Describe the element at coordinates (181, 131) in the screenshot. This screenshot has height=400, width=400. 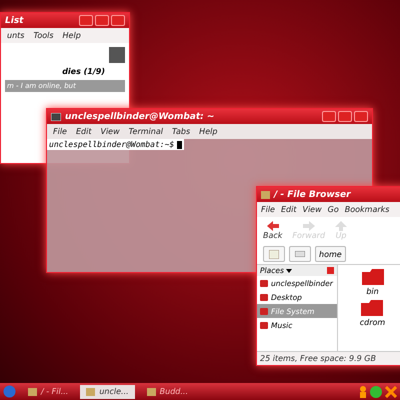
I see `menu-item: Tabs` at that location.